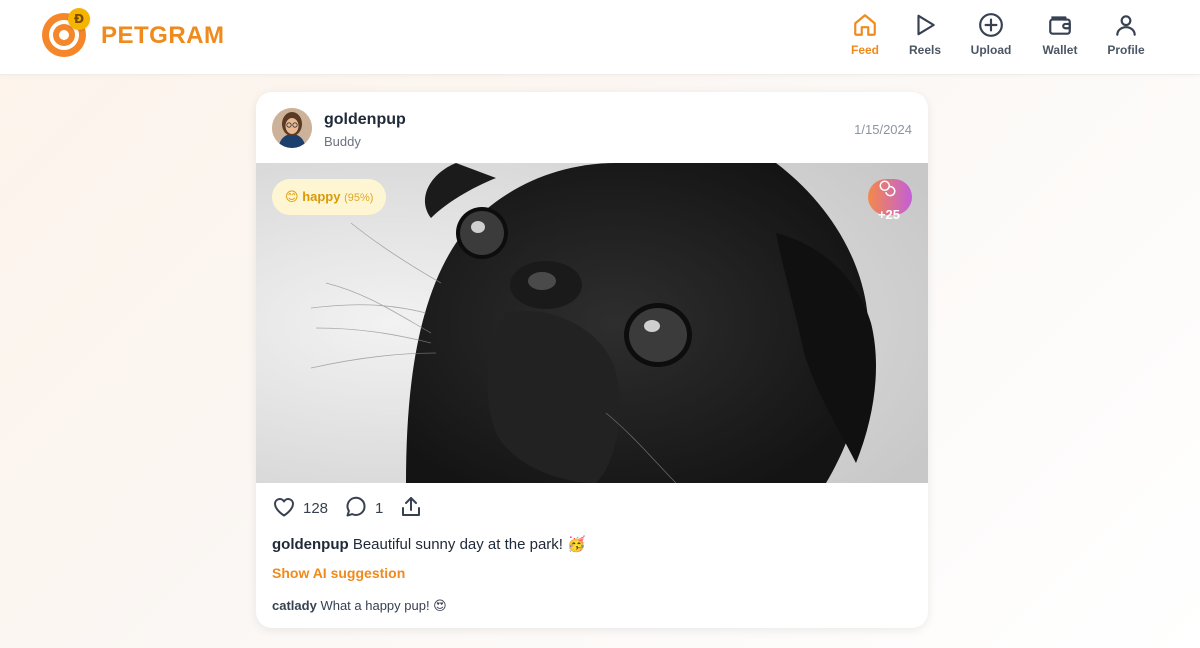 This screenshot has width=1200, height=648. I want to click on mood-label: happy, so click(321, 196).